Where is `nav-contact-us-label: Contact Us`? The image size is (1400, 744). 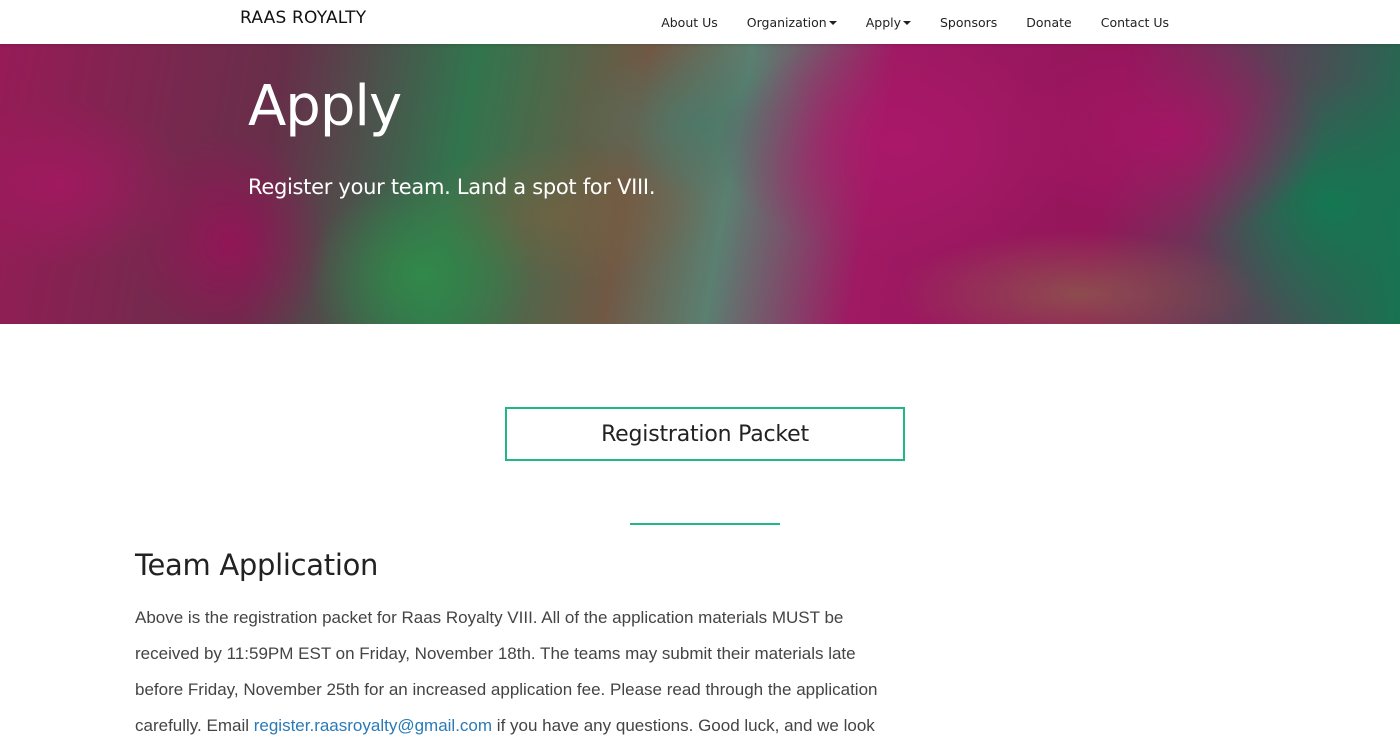
nav-contact-us-label: Contact Us is located at coordinates (1134, 22).